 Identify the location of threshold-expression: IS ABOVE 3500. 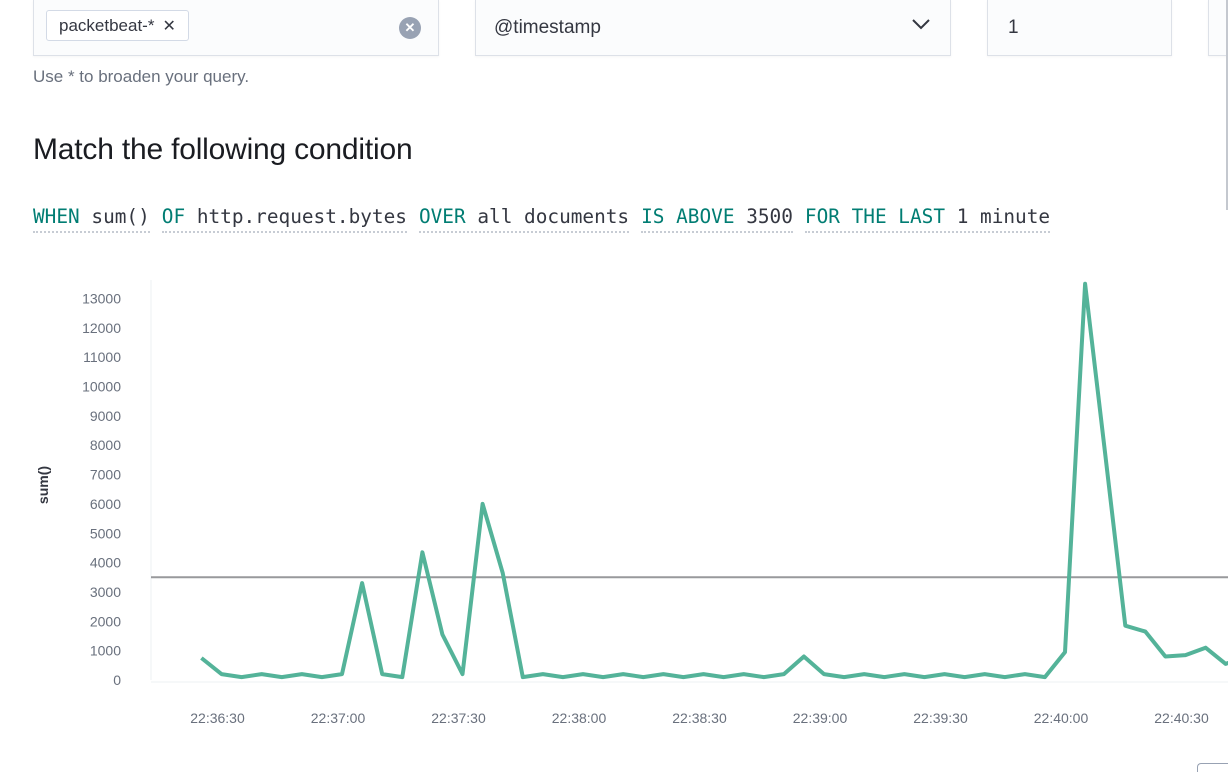
(717, 219).